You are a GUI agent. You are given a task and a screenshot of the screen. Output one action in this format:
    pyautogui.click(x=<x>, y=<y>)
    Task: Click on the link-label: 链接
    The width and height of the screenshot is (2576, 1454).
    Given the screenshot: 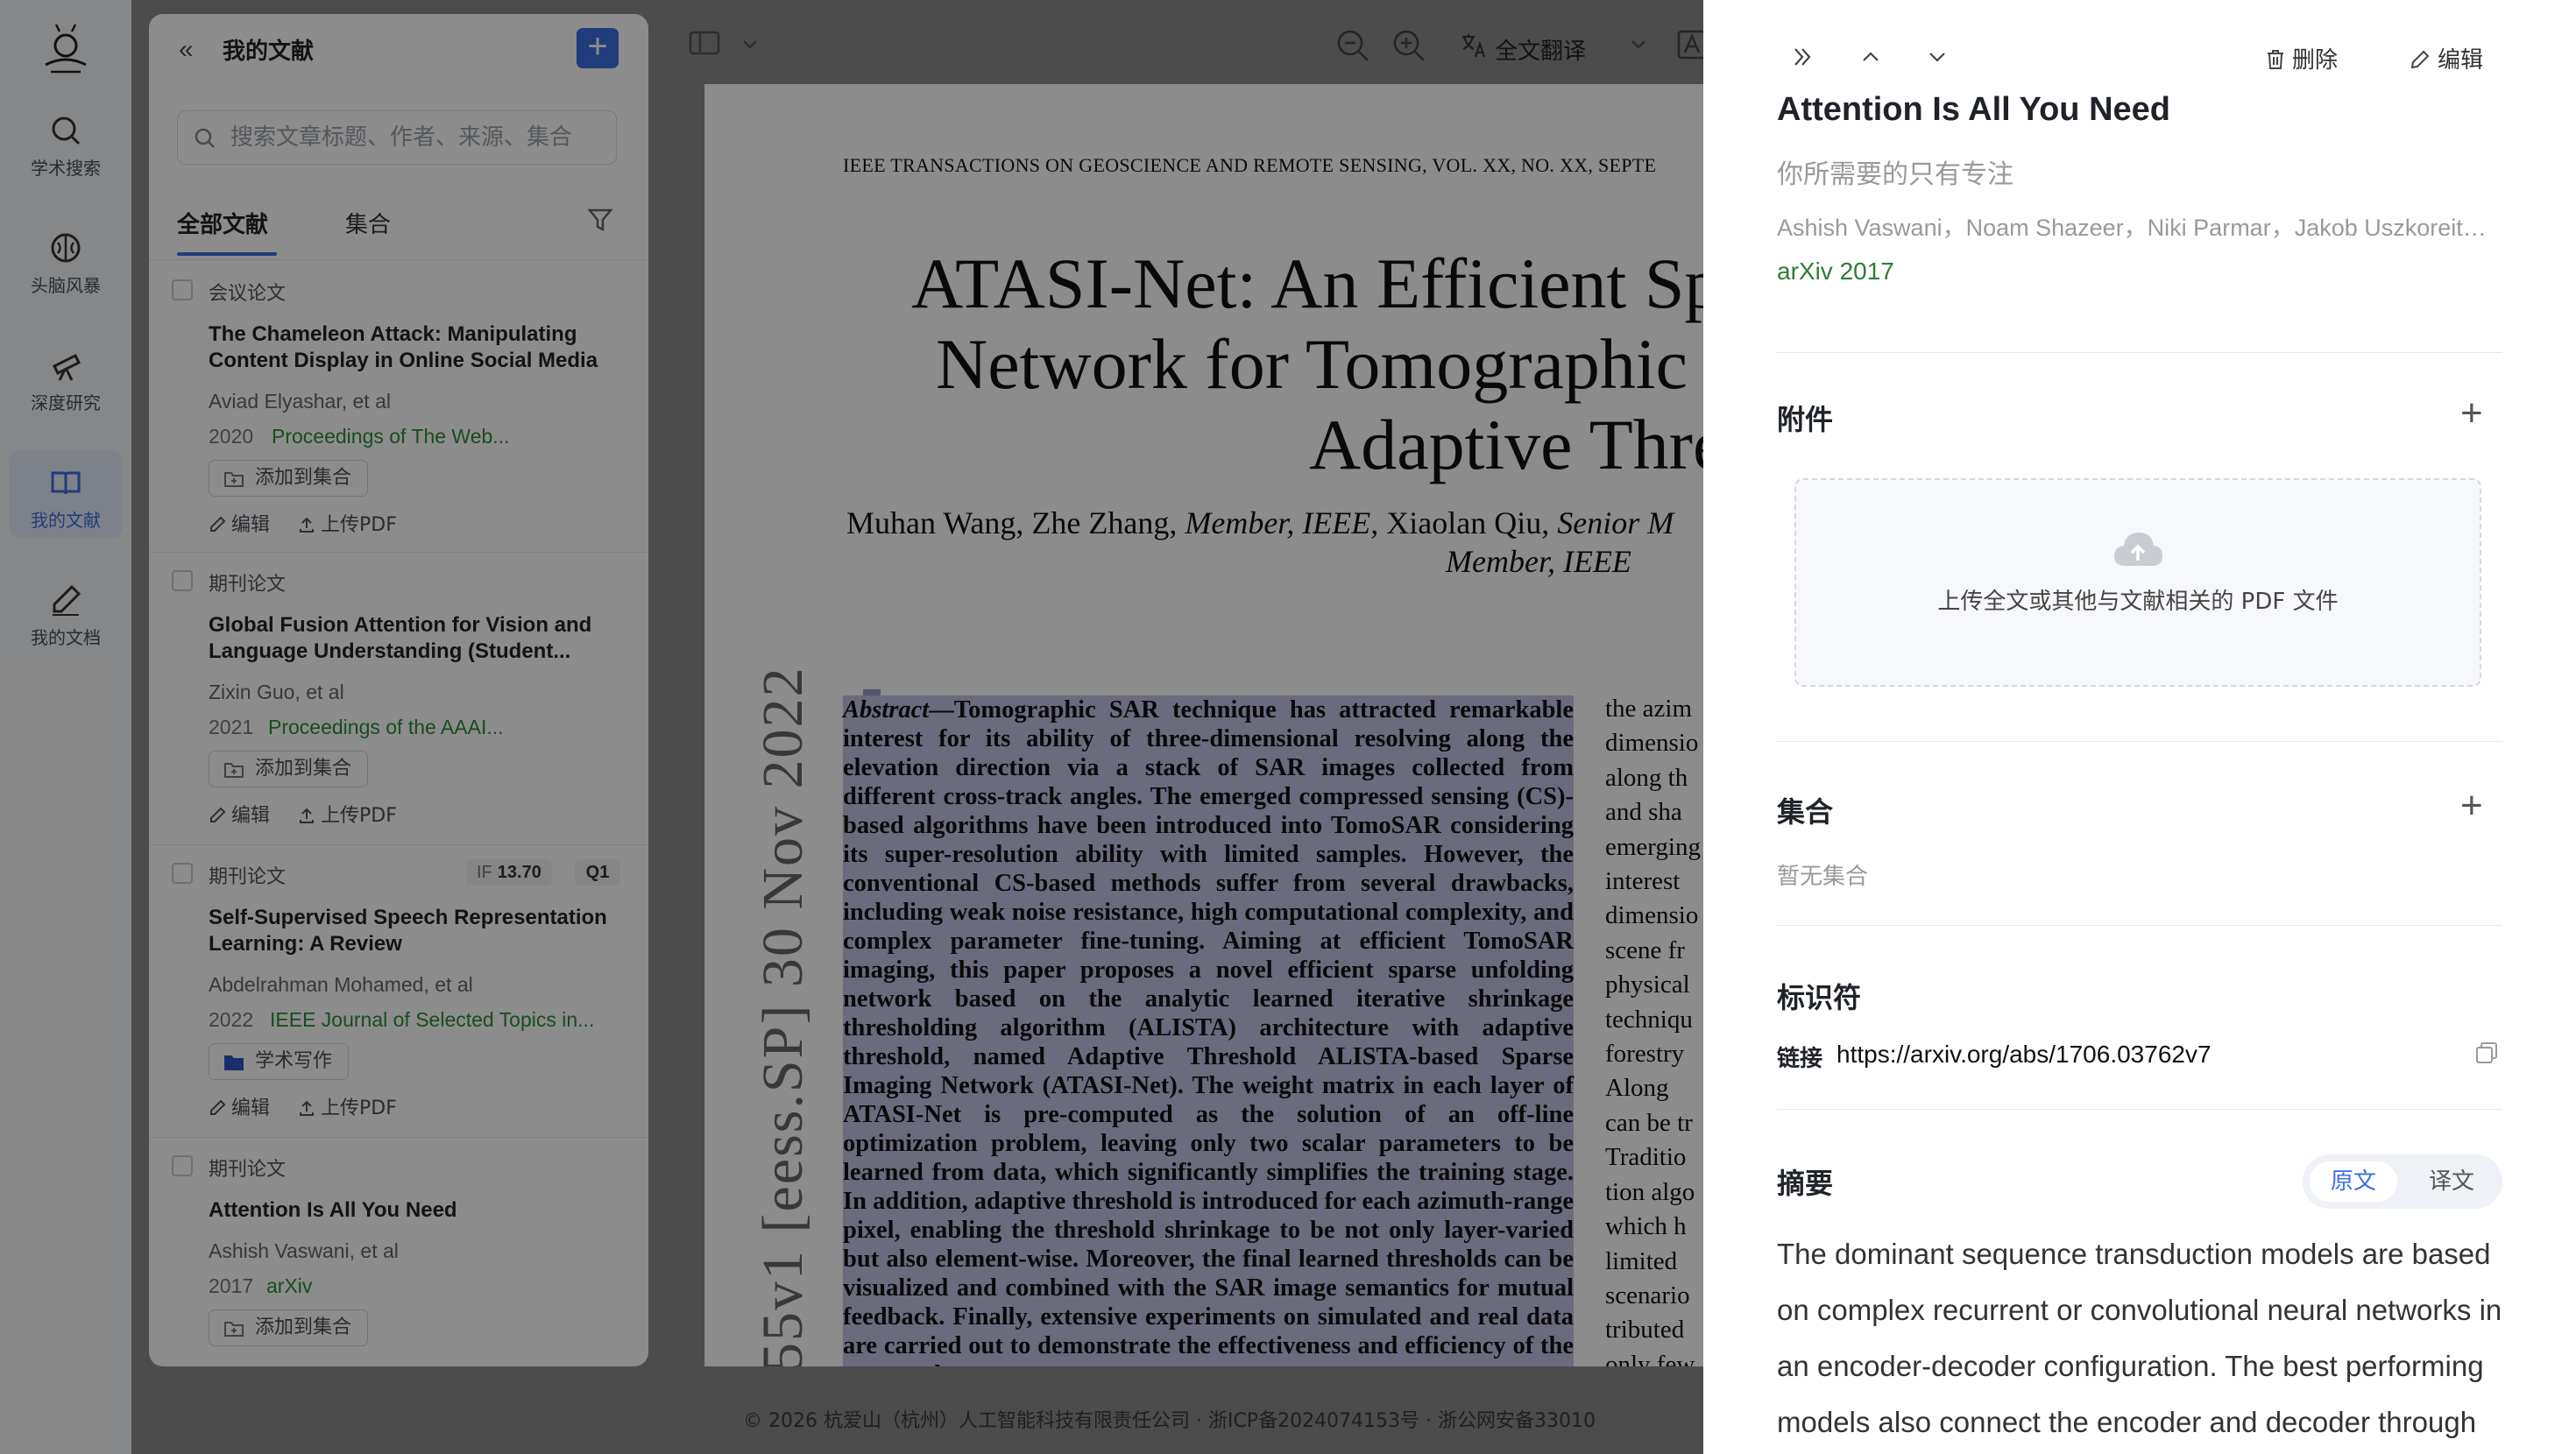 What is the action you would take?
    pyautogui.click(x=1800, y=1059)
    